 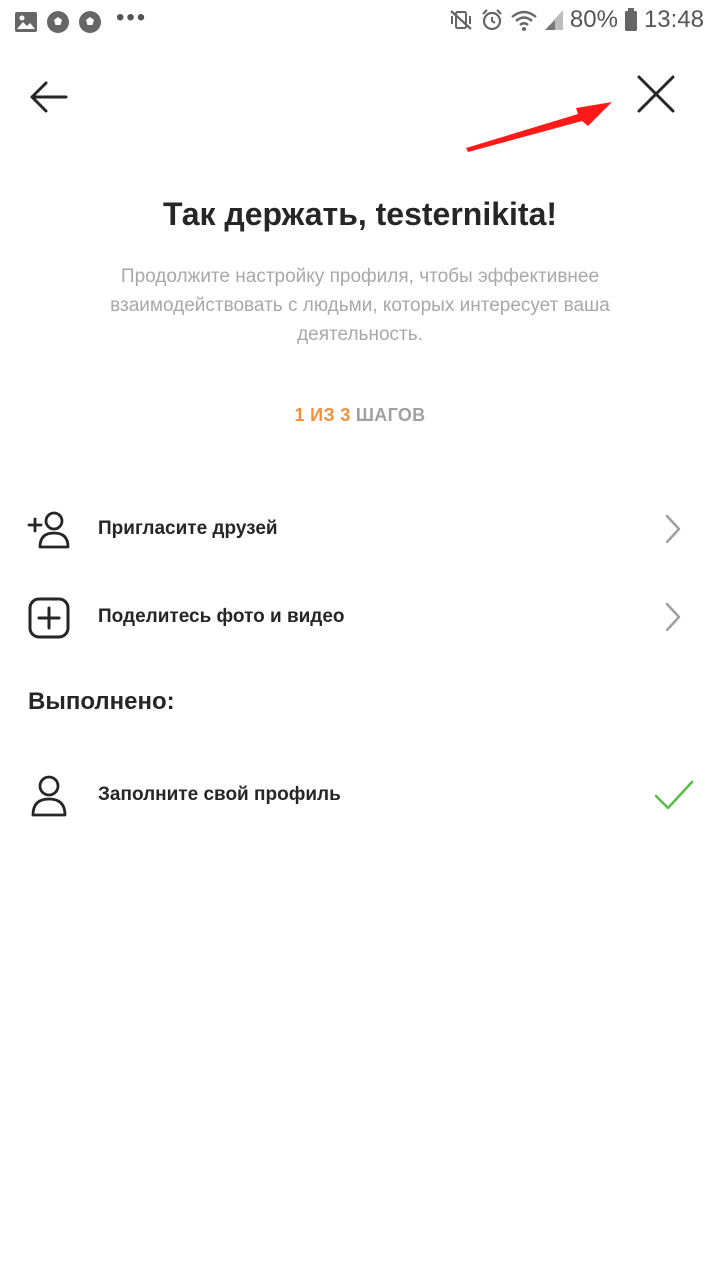 What do you see at coordinates (219, 794) in the screenshot?
I see `fill-profile-label: Заполните свой профиль` at bounding box center [219, 794].